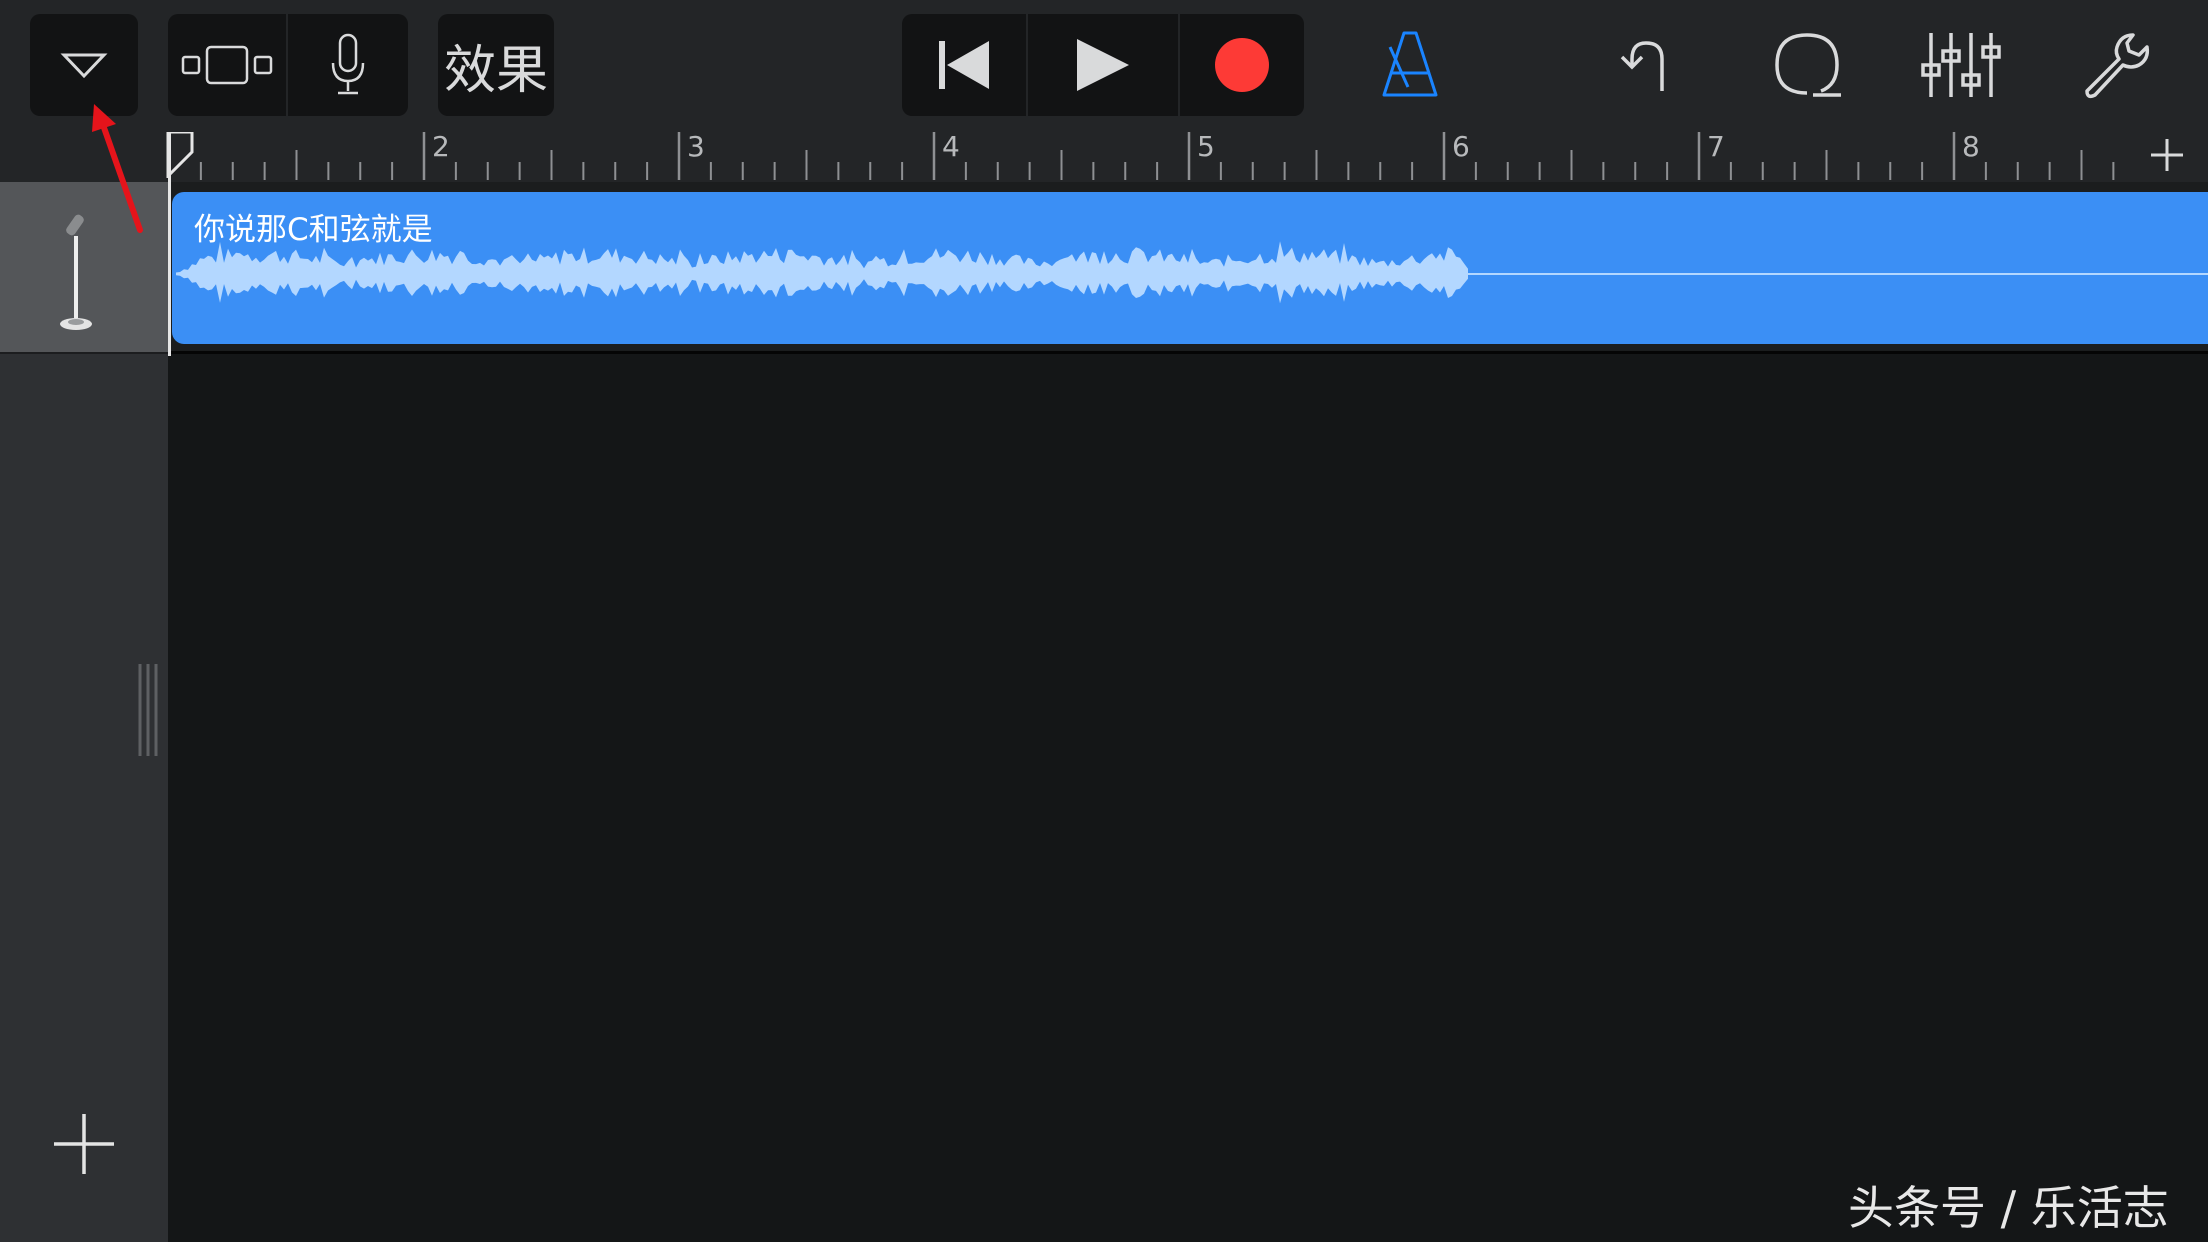 This screenshot has width=2208, height=1242. What do you see at coordinates (84, 66) in the screenshot?
I see `triangle-down-icon` at bounding box center [84, 66].